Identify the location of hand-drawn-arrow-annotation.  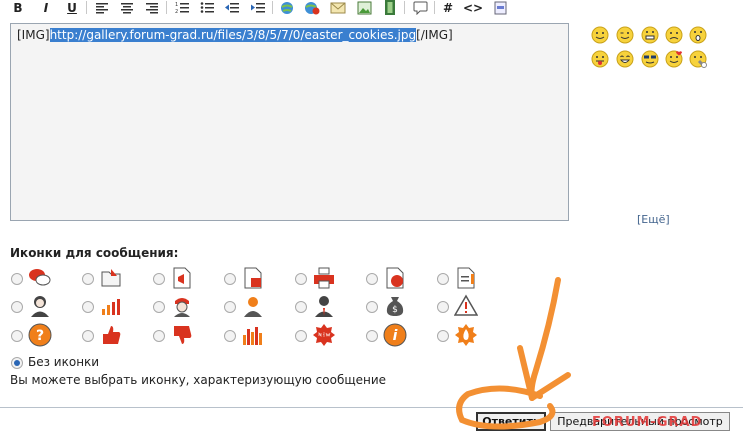
(513, 353).